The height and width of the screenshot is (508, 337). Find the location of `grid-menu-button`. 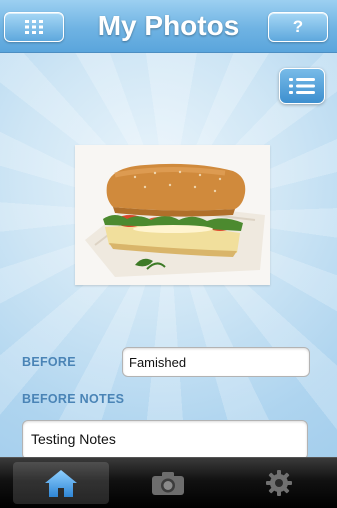

grid-menu-button is located at coordinates (34, 27).